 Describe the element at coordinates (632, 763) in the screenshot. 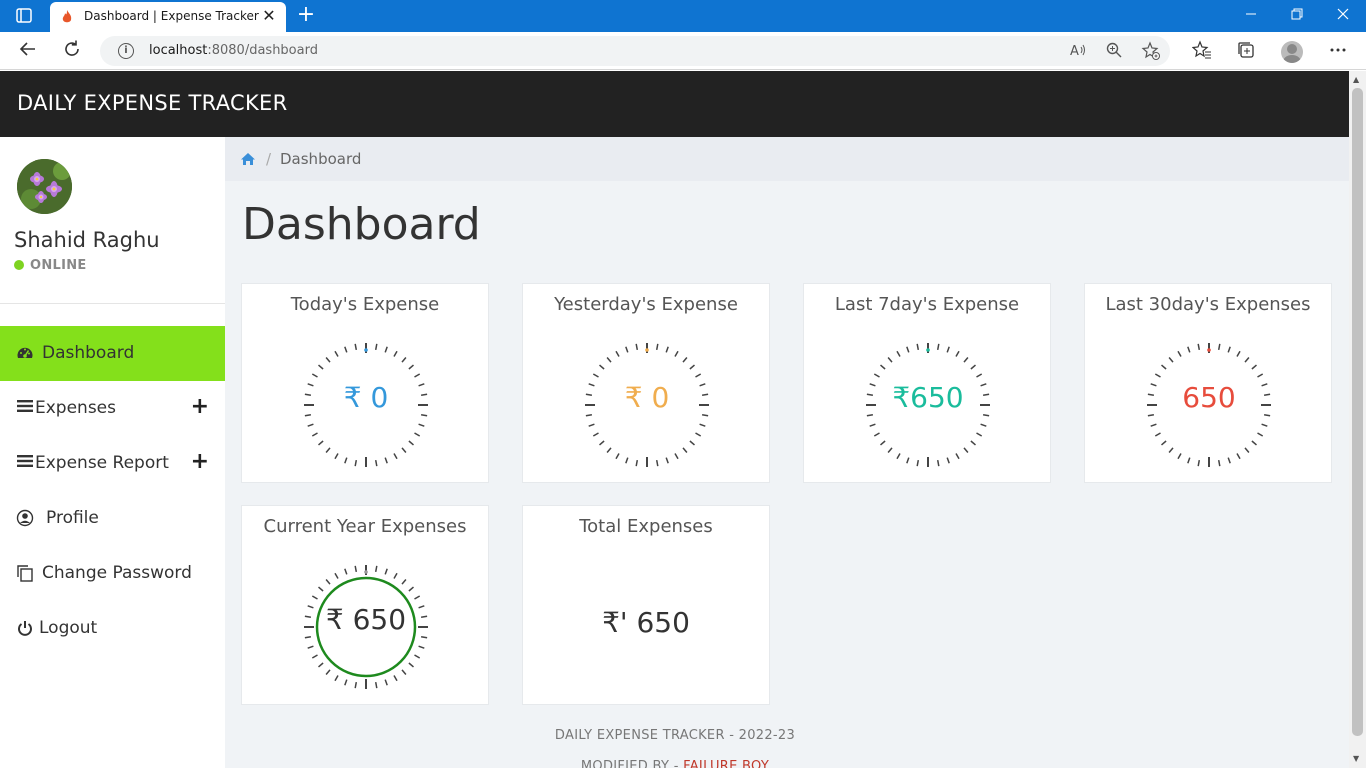

I see `footer-credit-prefix: MODIFIED BY -` at that location.